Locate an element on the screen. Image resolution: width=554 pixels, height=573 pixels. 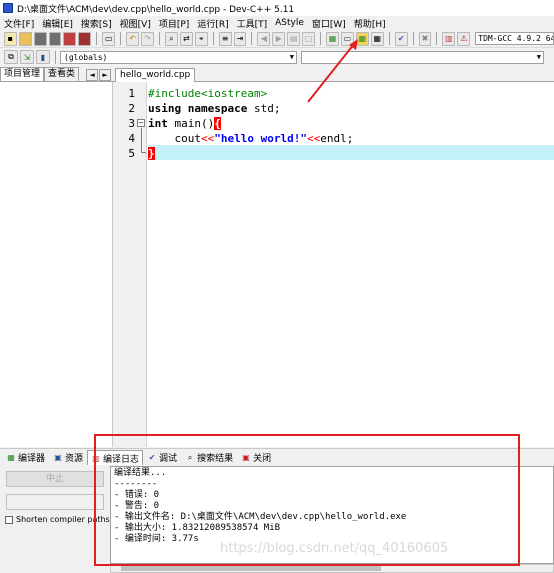
redo-icon: ↷ is located at coordinates (147, 38).